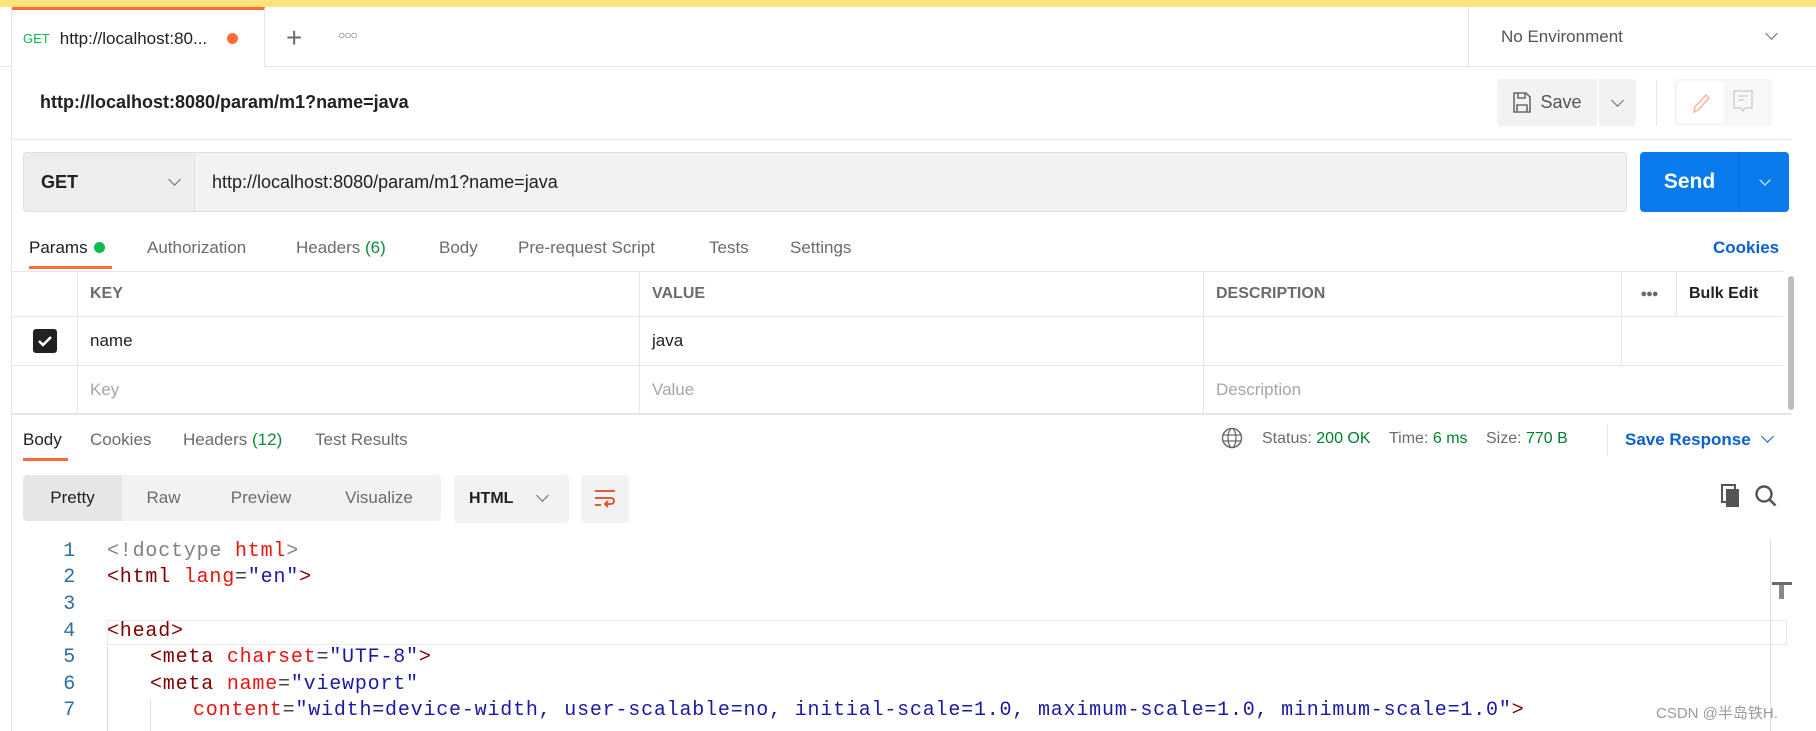 The height and width of the screenshot is (731, 1816). What do you see at coordinates (354, 684) in the screenshot?
I see `code-token: "viewport"` at bounding box center [354, 684].